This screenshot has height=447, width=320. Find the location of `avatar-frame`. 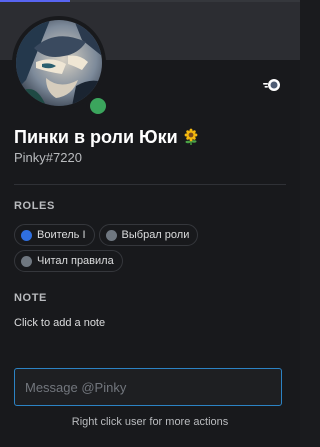

avatar-frame is located at coordinates (61, 67).